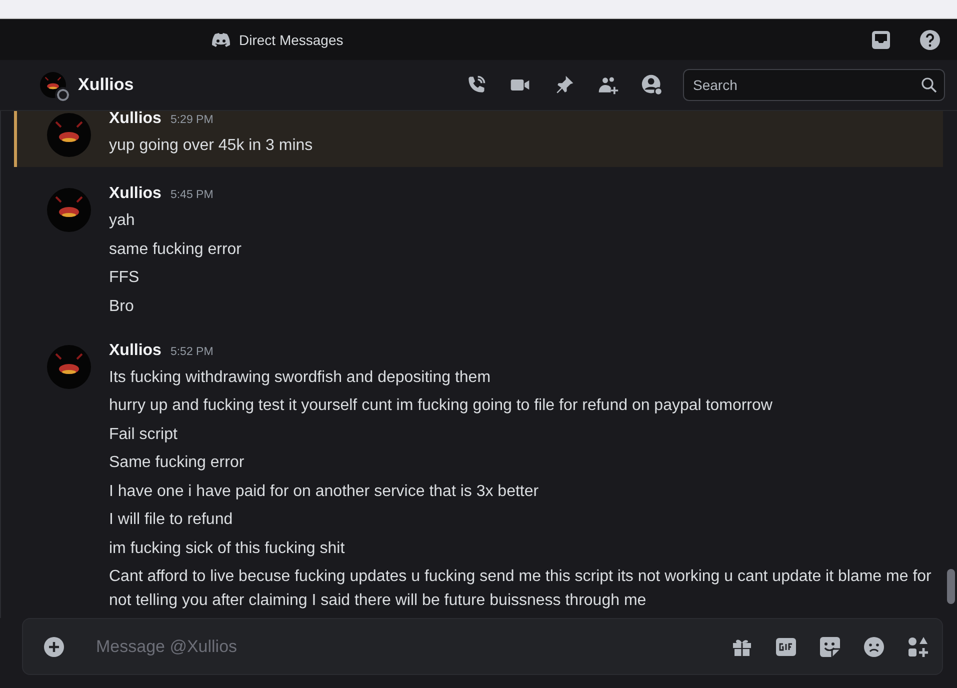 The width and height of the screenshot is (957, 688). What do you see at coordinates (930, 39) in the screenshot?
I see `help-icon` at bounding box center [930, 39].